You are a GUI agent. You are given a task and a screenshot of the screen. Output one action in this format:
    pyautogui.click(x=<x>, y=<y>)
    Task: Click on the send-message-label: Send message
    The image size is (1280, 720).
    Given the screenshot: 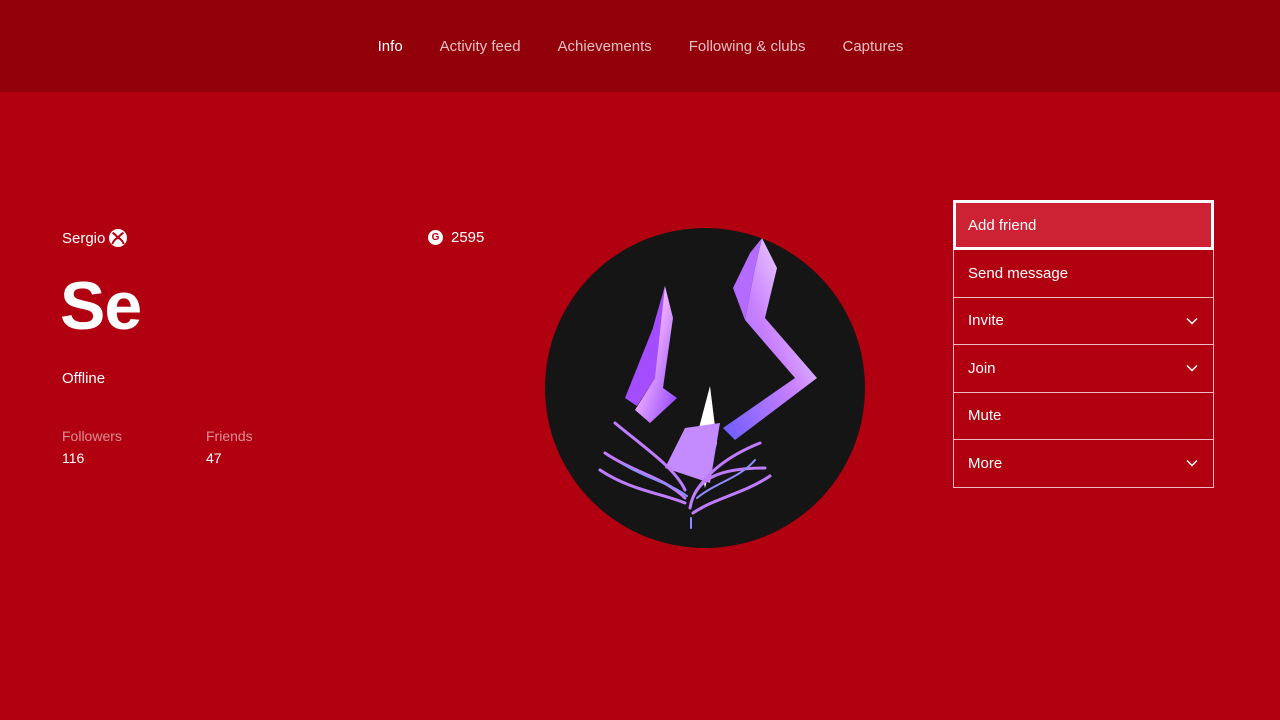 What is the action you would take?
    pyautogui.click(x=1018, y=273)
    